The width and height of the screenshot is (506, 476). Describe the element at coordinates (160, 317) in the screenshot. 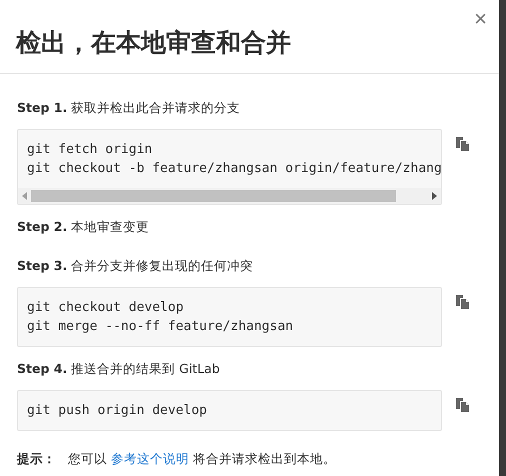

I see `code-text: git checkout develop git merge --no-ff feature/zhangsan` at that location.